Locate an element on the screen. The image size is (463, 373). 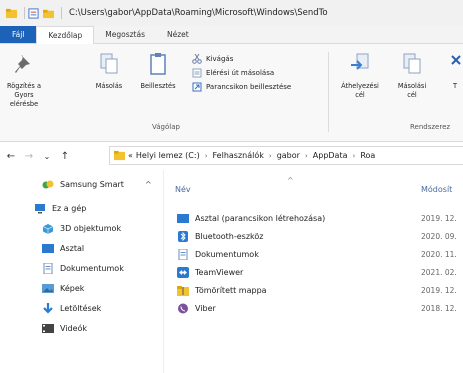
sidebar-item-samsung-smart: Samsung Smart is located at coordinates (83, 184).